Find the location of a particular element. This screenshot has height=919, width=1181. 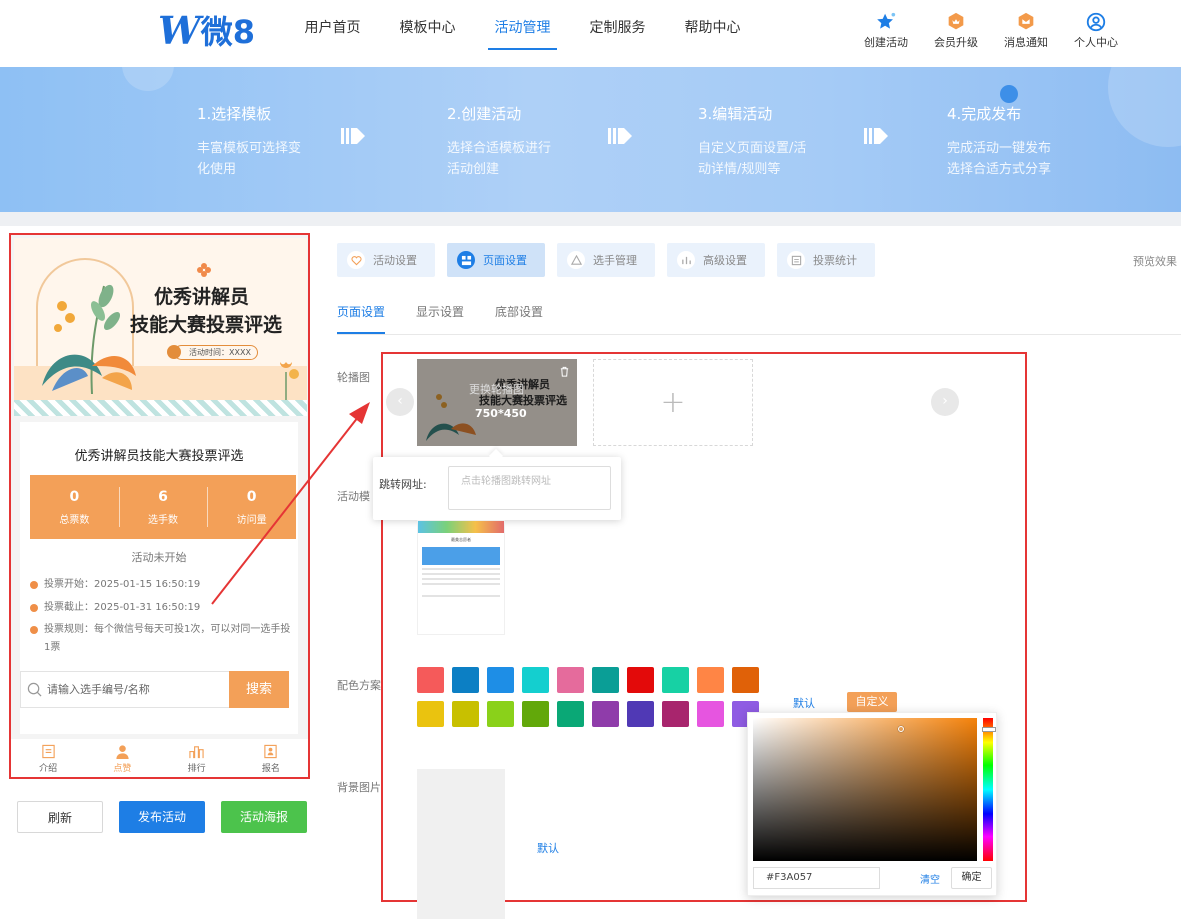

nav-home: 用户首页 is located at coordinates (332, 33).